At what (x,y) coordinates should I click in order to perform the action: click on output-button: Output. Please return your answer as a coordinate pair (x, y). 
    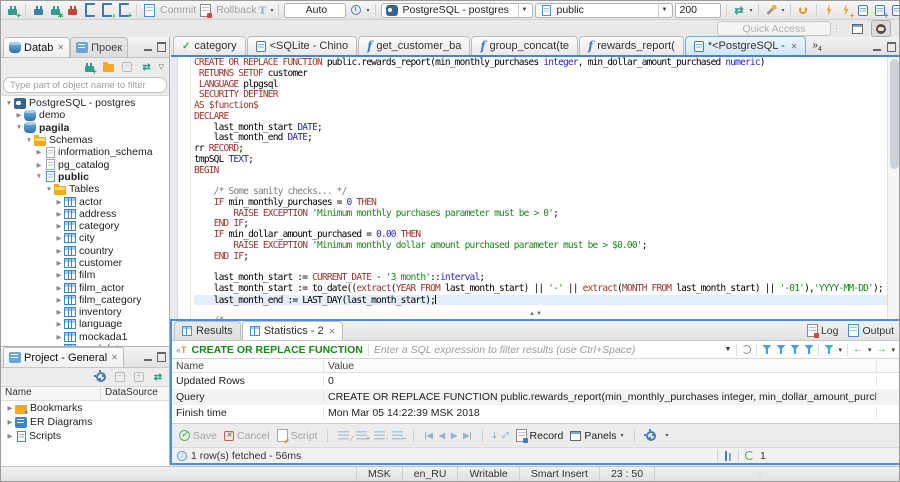
    Looking at the image, I should click on (871, 330).